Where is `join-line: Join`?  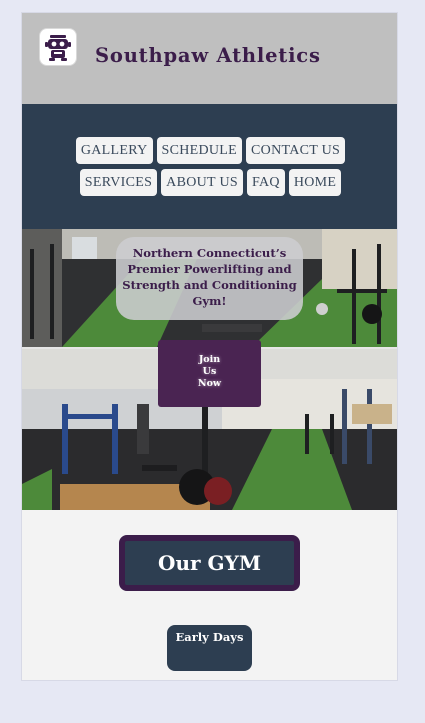 join-line: Join is located at coordinates (209, 359).